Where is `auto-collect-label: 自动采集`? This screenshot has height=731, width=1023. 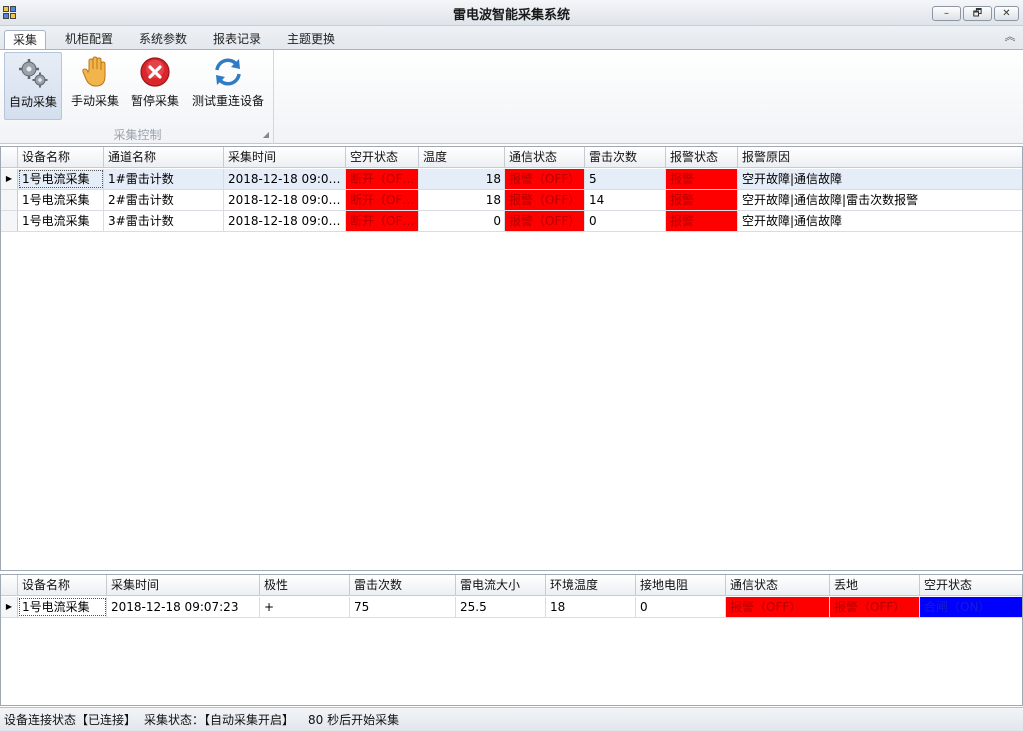
auto-collect-label: 自动采集 is located at coordinates (32, 102).